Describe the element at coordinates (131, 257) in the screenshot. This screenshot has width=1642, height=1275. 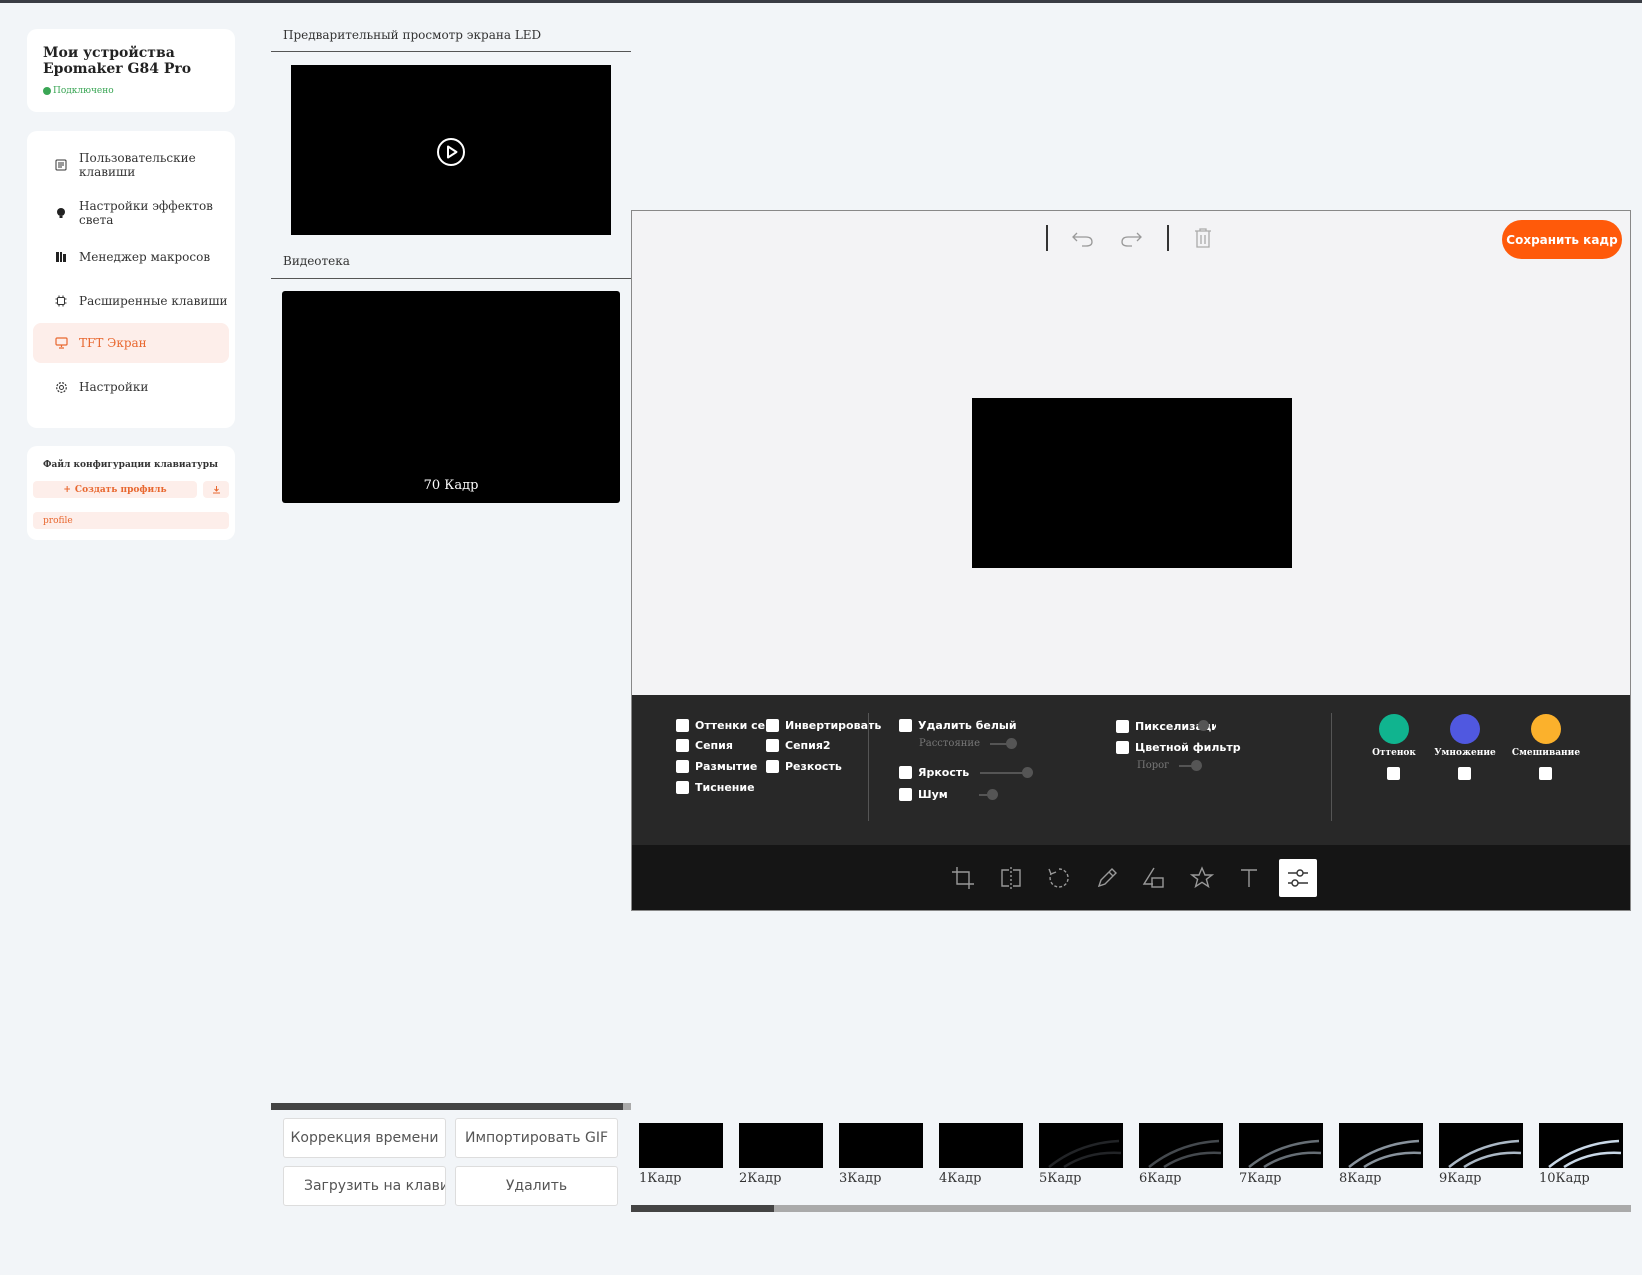
I see `sidebar-item-macro-manager: Менеджер макросов` at that location.